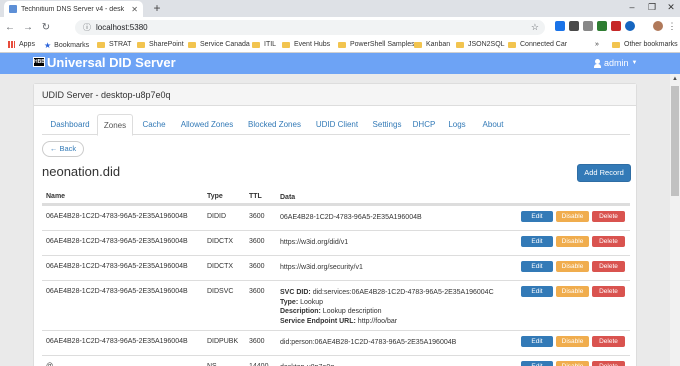 The image size is (680, 366). Describe the element at coordinates (671, 7) in the screenshot. I see `window-close-icon: ✕` at that location.